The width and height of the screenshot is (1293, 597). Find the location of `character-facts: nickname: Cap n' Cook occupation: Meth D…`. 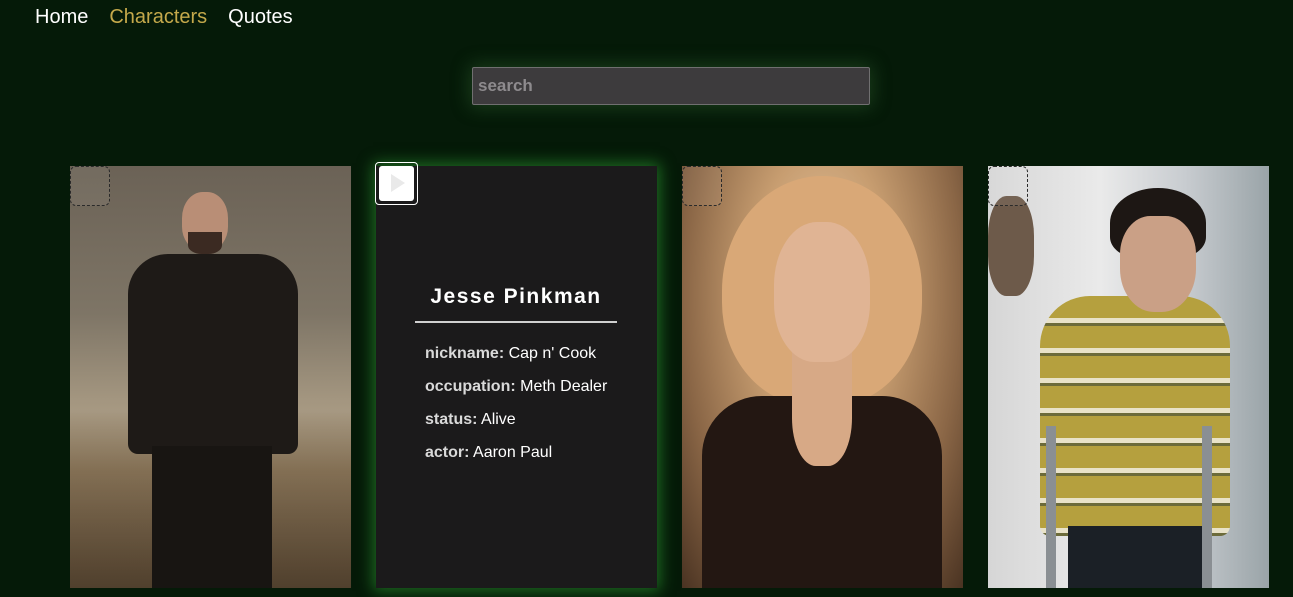

character-facts: nickname: Cap n' Cook occupation: Meth D… is located at coordinates (516, 410).